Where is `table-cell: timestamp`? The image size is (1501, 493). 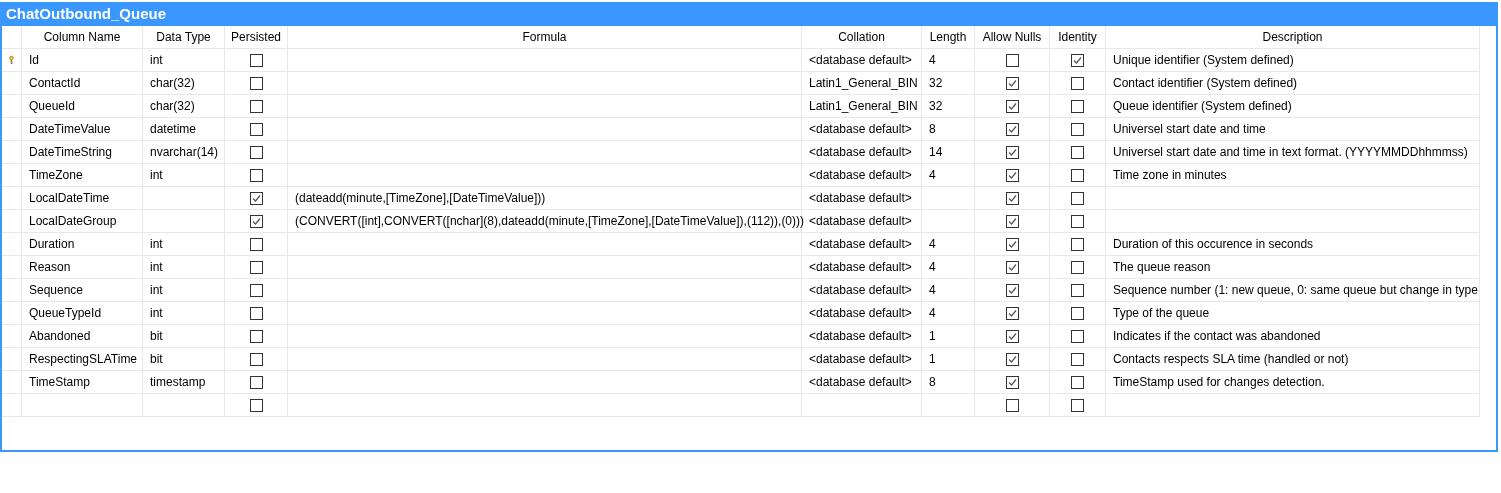 table-cell: timestamp is located at coordinates (184, 382).